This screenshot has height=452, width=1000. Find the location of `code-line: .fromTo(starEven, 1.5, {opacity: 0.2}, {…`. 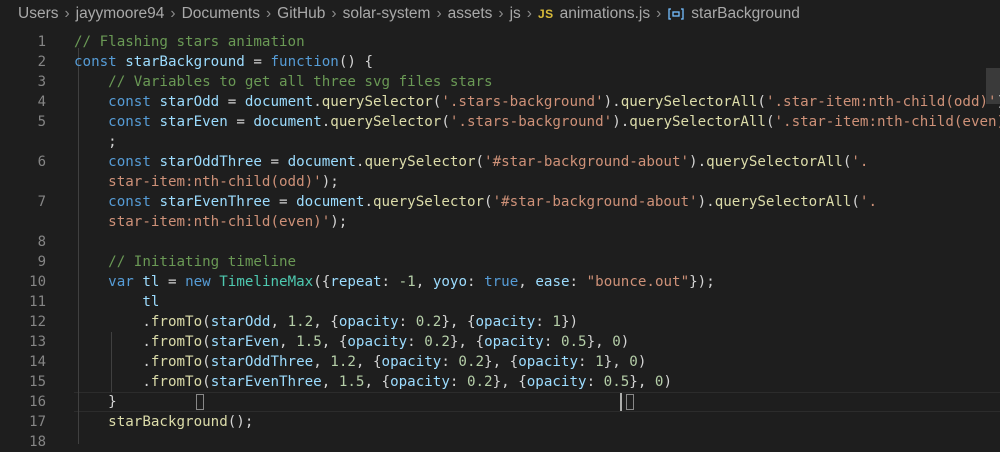

code-line: .fromTo(starEven, 1.5, {opacity: 0.2}, {… is located at coordinates (500, 342).